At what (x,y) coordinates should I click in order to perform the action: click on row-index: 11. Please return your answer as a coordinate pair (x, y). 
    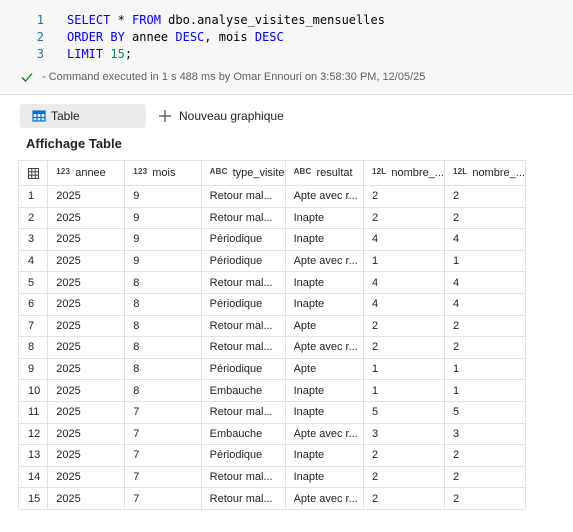
    Looking at the image, I should click on (33, 412).